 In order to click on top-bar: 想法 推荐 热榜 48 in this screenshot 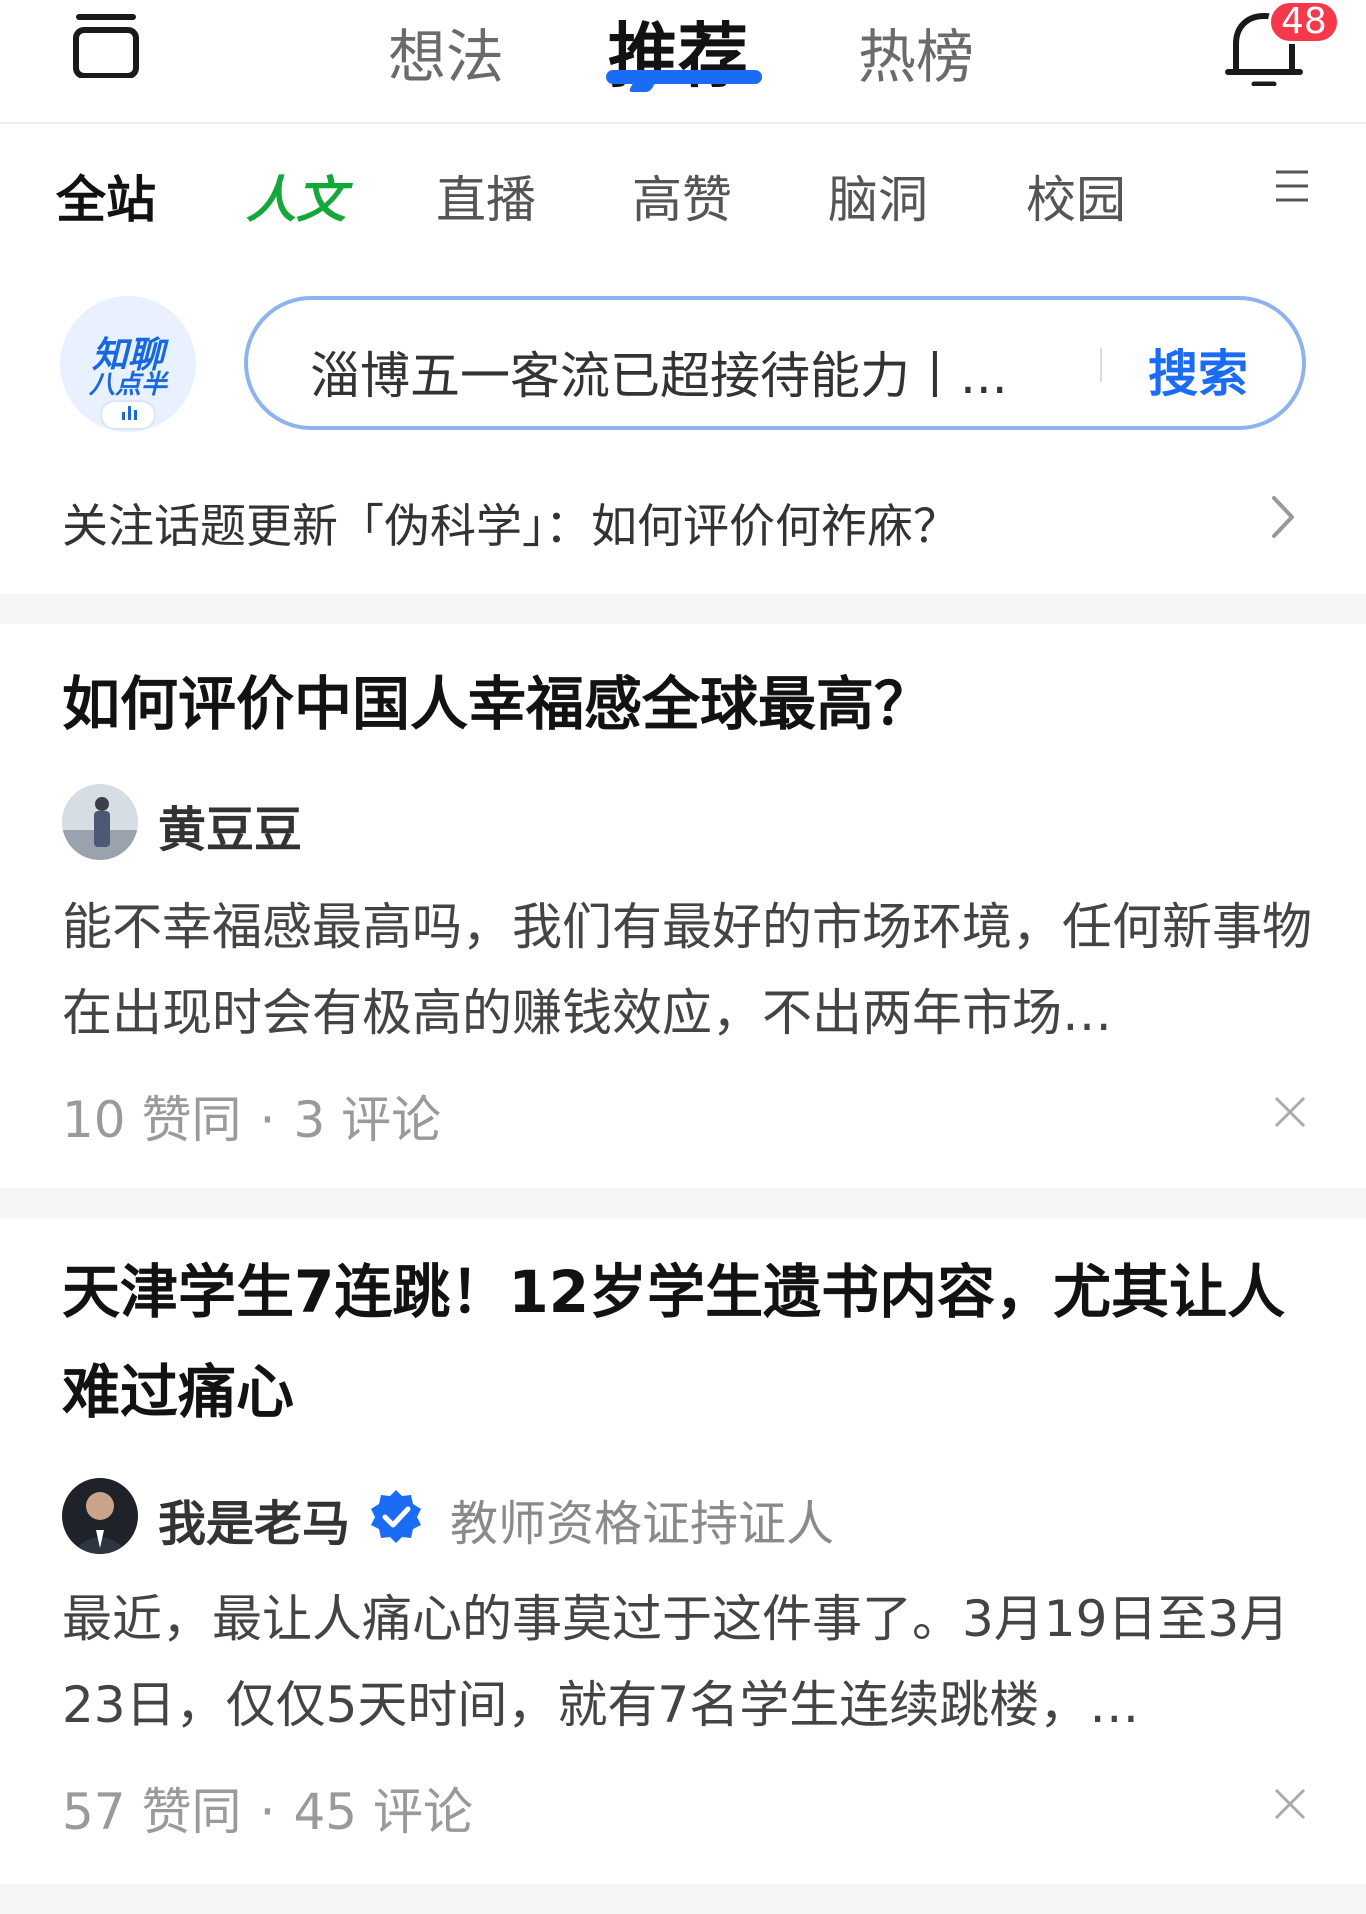, I will do `click(683, 62)`.